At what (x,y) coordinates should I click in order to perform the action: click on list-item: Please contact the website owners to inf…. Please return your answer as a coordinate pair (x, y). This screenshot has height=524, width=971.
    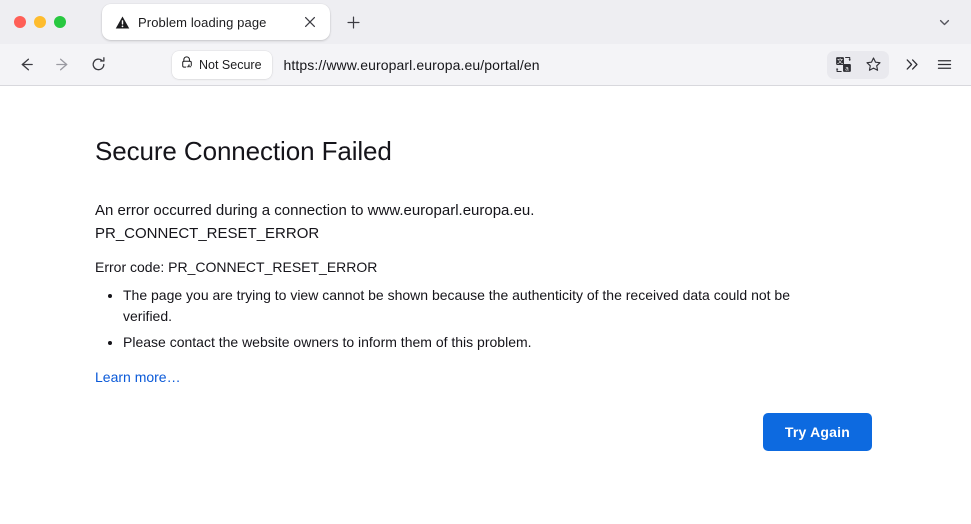
    Looking at the image, I should click on (471, 342).